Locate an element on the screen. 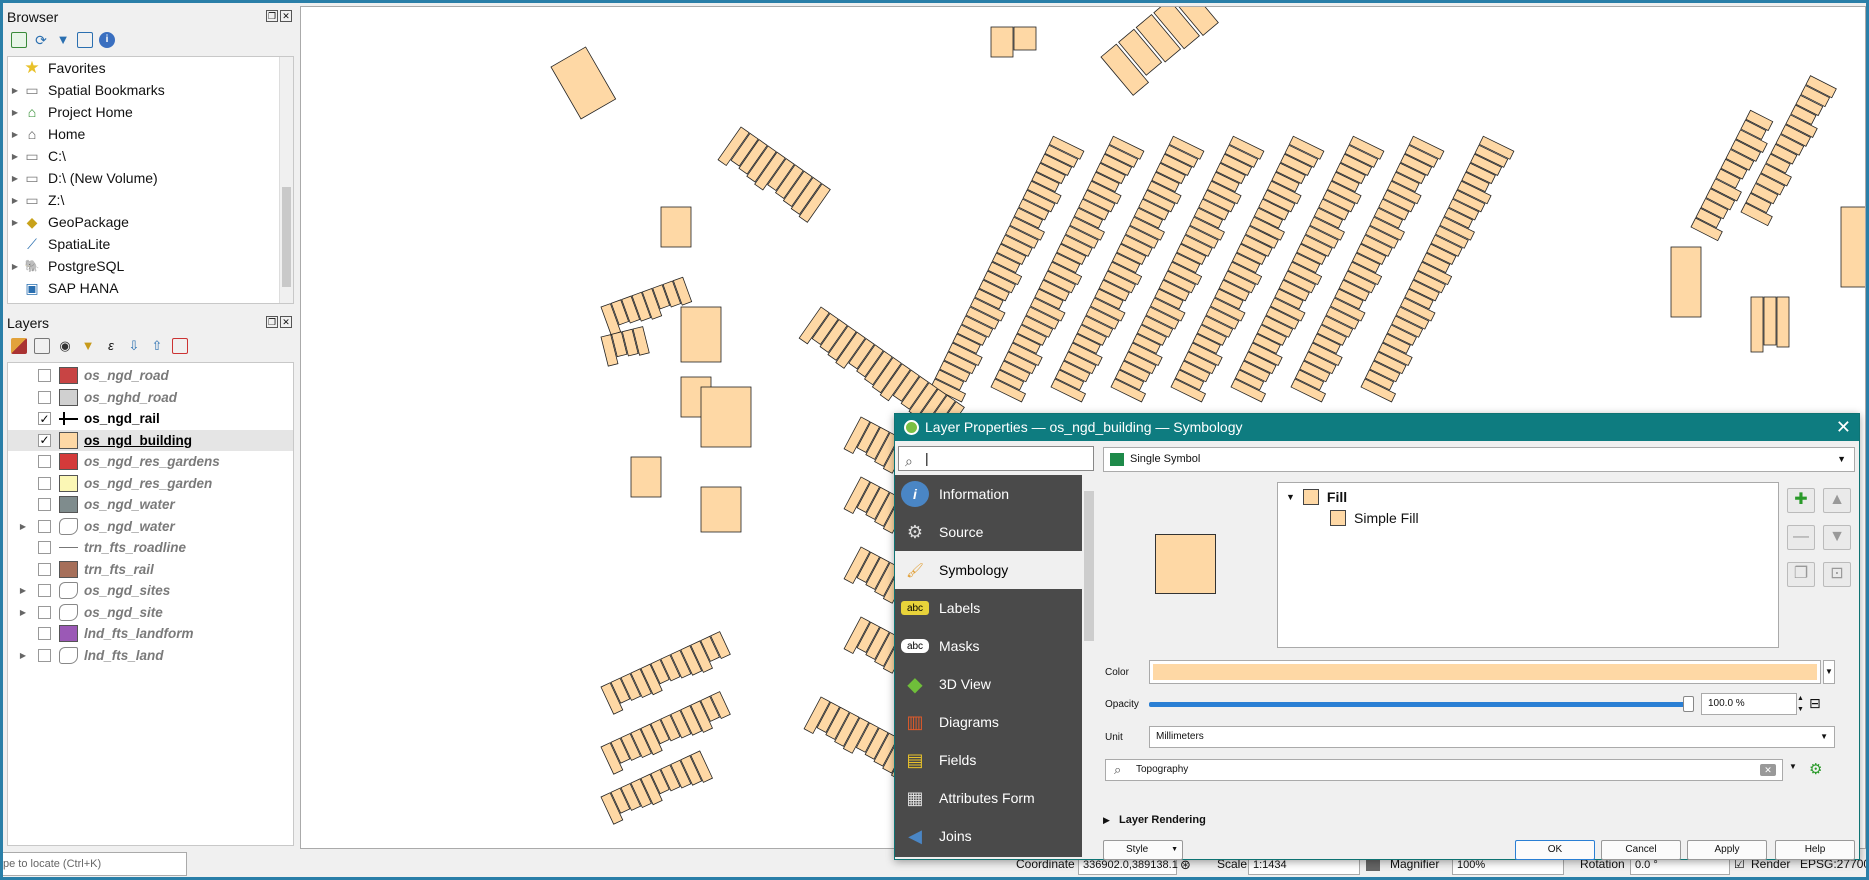 The image size is (1869, 880). symbol-child-row: Simple Fill is located at coordinates (1374, 518).